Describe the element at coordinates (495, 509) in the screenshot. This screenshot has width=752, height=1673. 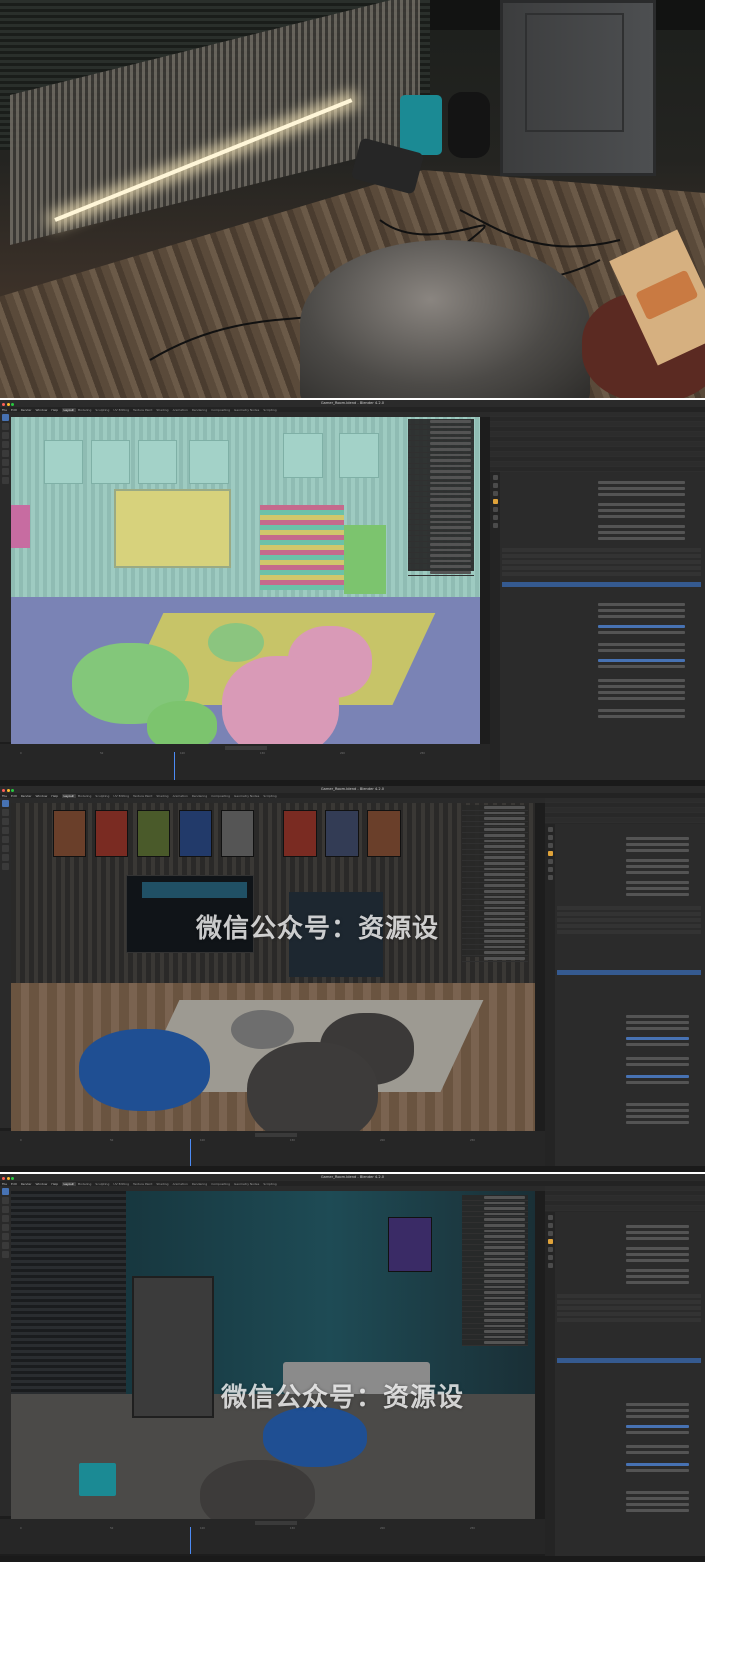
I see `modifier-tab-icon` at that location.